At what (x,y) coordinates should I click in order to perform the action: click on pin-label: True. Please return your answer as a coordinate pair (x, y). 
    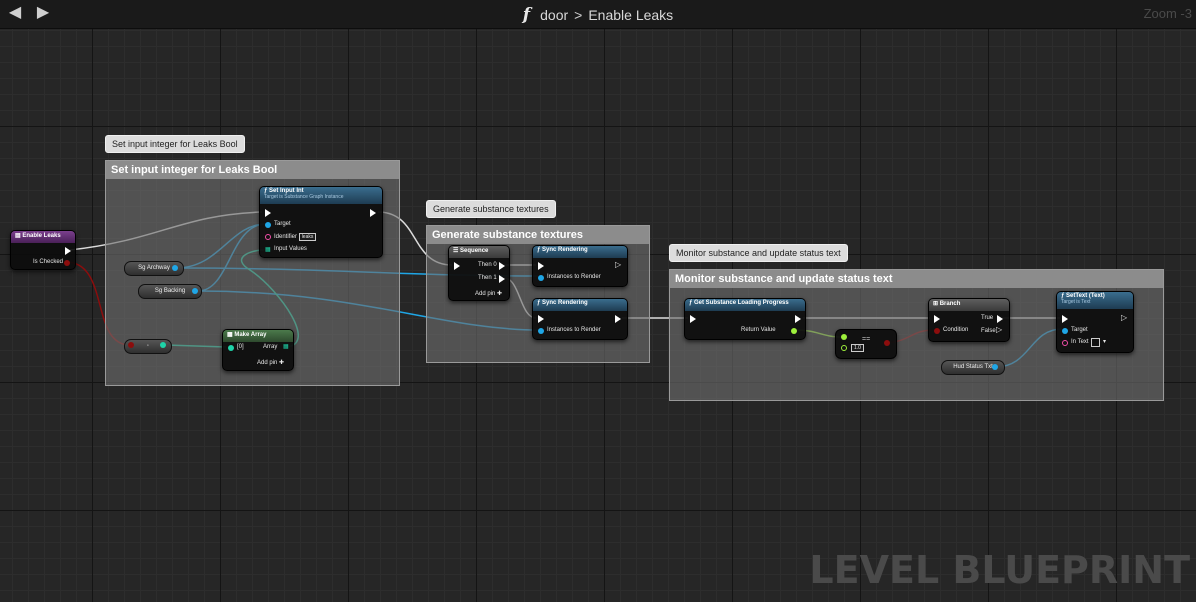
    Looking at the image, I should click on (987, 318).